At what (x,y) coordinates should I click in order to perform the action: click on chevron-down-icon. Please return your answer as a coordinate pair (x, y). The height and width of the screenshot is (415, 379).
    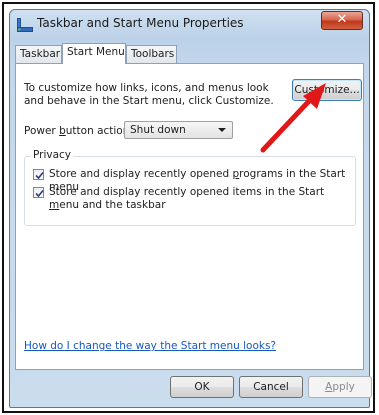
    Looking at the image, I should click on (222, 130).